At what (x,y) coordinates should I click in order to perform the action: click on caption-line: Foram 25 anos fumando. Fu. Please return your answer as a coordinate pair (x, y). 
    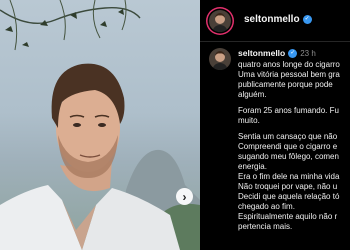
    Looking at the image, I should click on (288, 110).